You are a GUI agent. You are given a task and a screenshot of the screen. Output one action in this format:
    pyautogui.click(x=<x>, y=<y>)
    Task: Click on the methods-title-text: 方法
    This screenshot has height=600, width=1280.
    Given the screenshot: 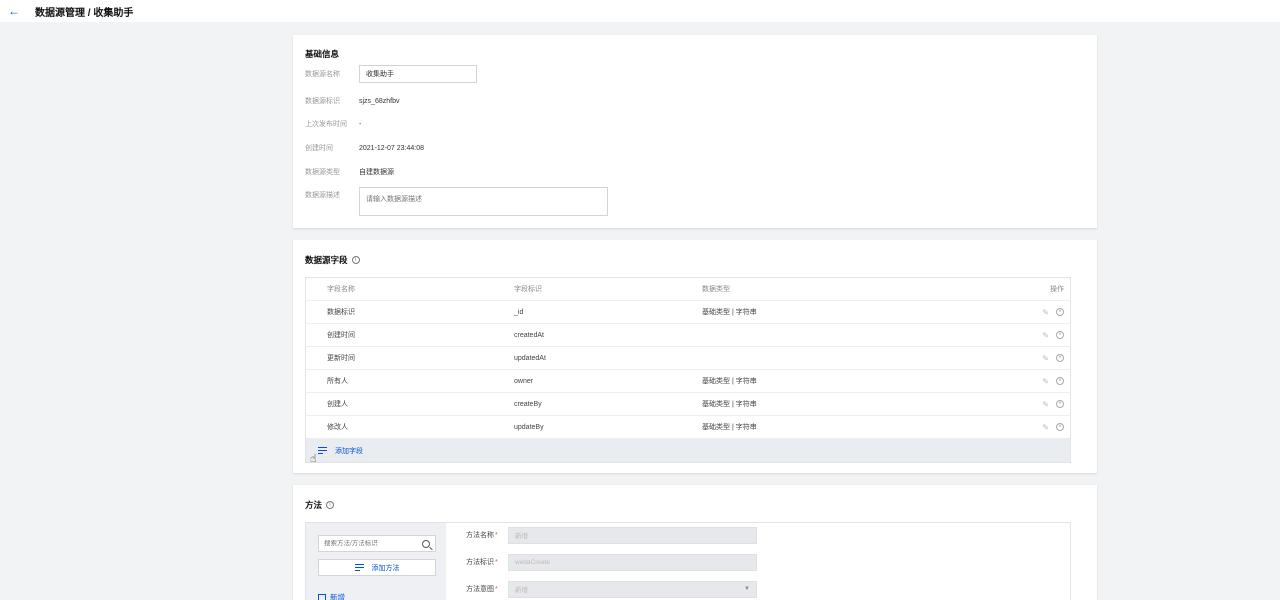 What is the action you would take?
    pyautogui.click(x=314, y=505)
    